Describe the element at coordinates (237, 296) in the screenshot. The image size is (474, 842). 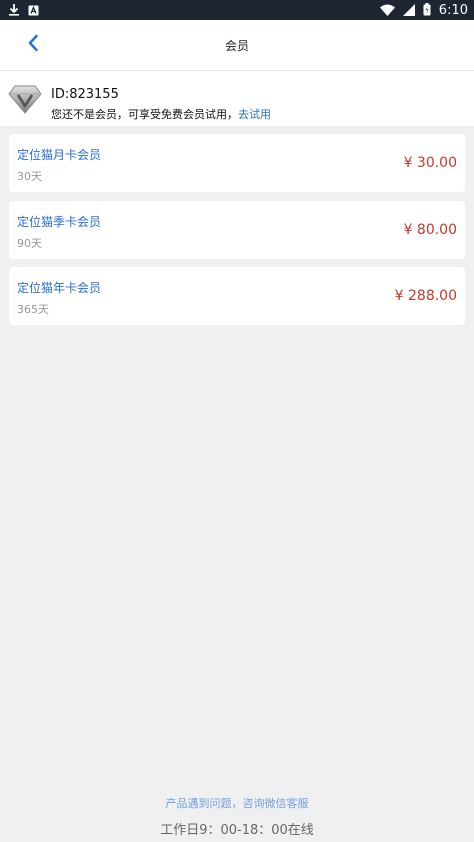
I see `plan-card-yearly: 定位猫年卡会员 365天 ¥ 288.00` at that location.